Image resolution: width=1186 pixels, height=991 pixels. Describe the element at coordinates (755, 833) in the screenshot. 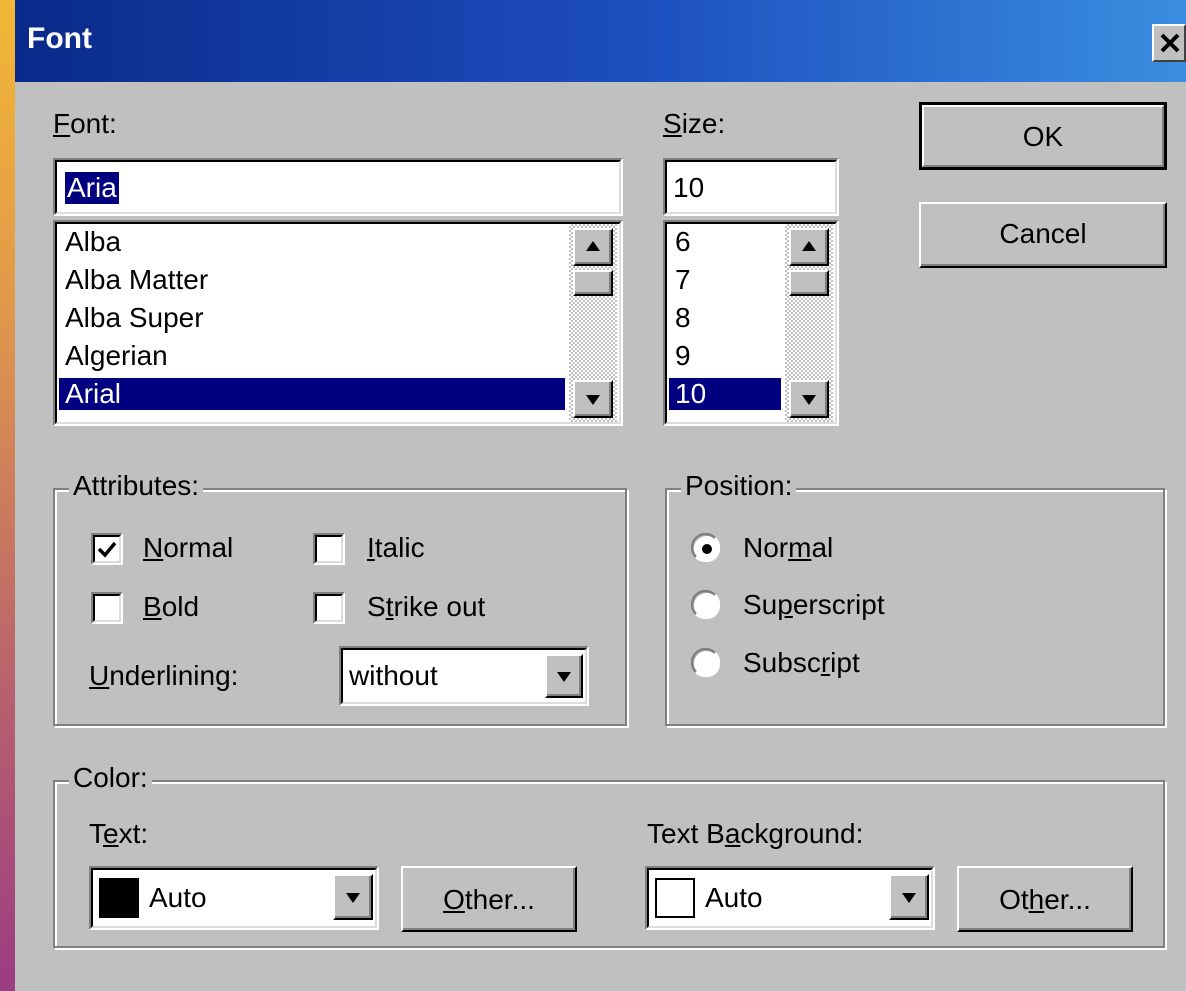

I see `text-background-label: Text Background:` at that location.